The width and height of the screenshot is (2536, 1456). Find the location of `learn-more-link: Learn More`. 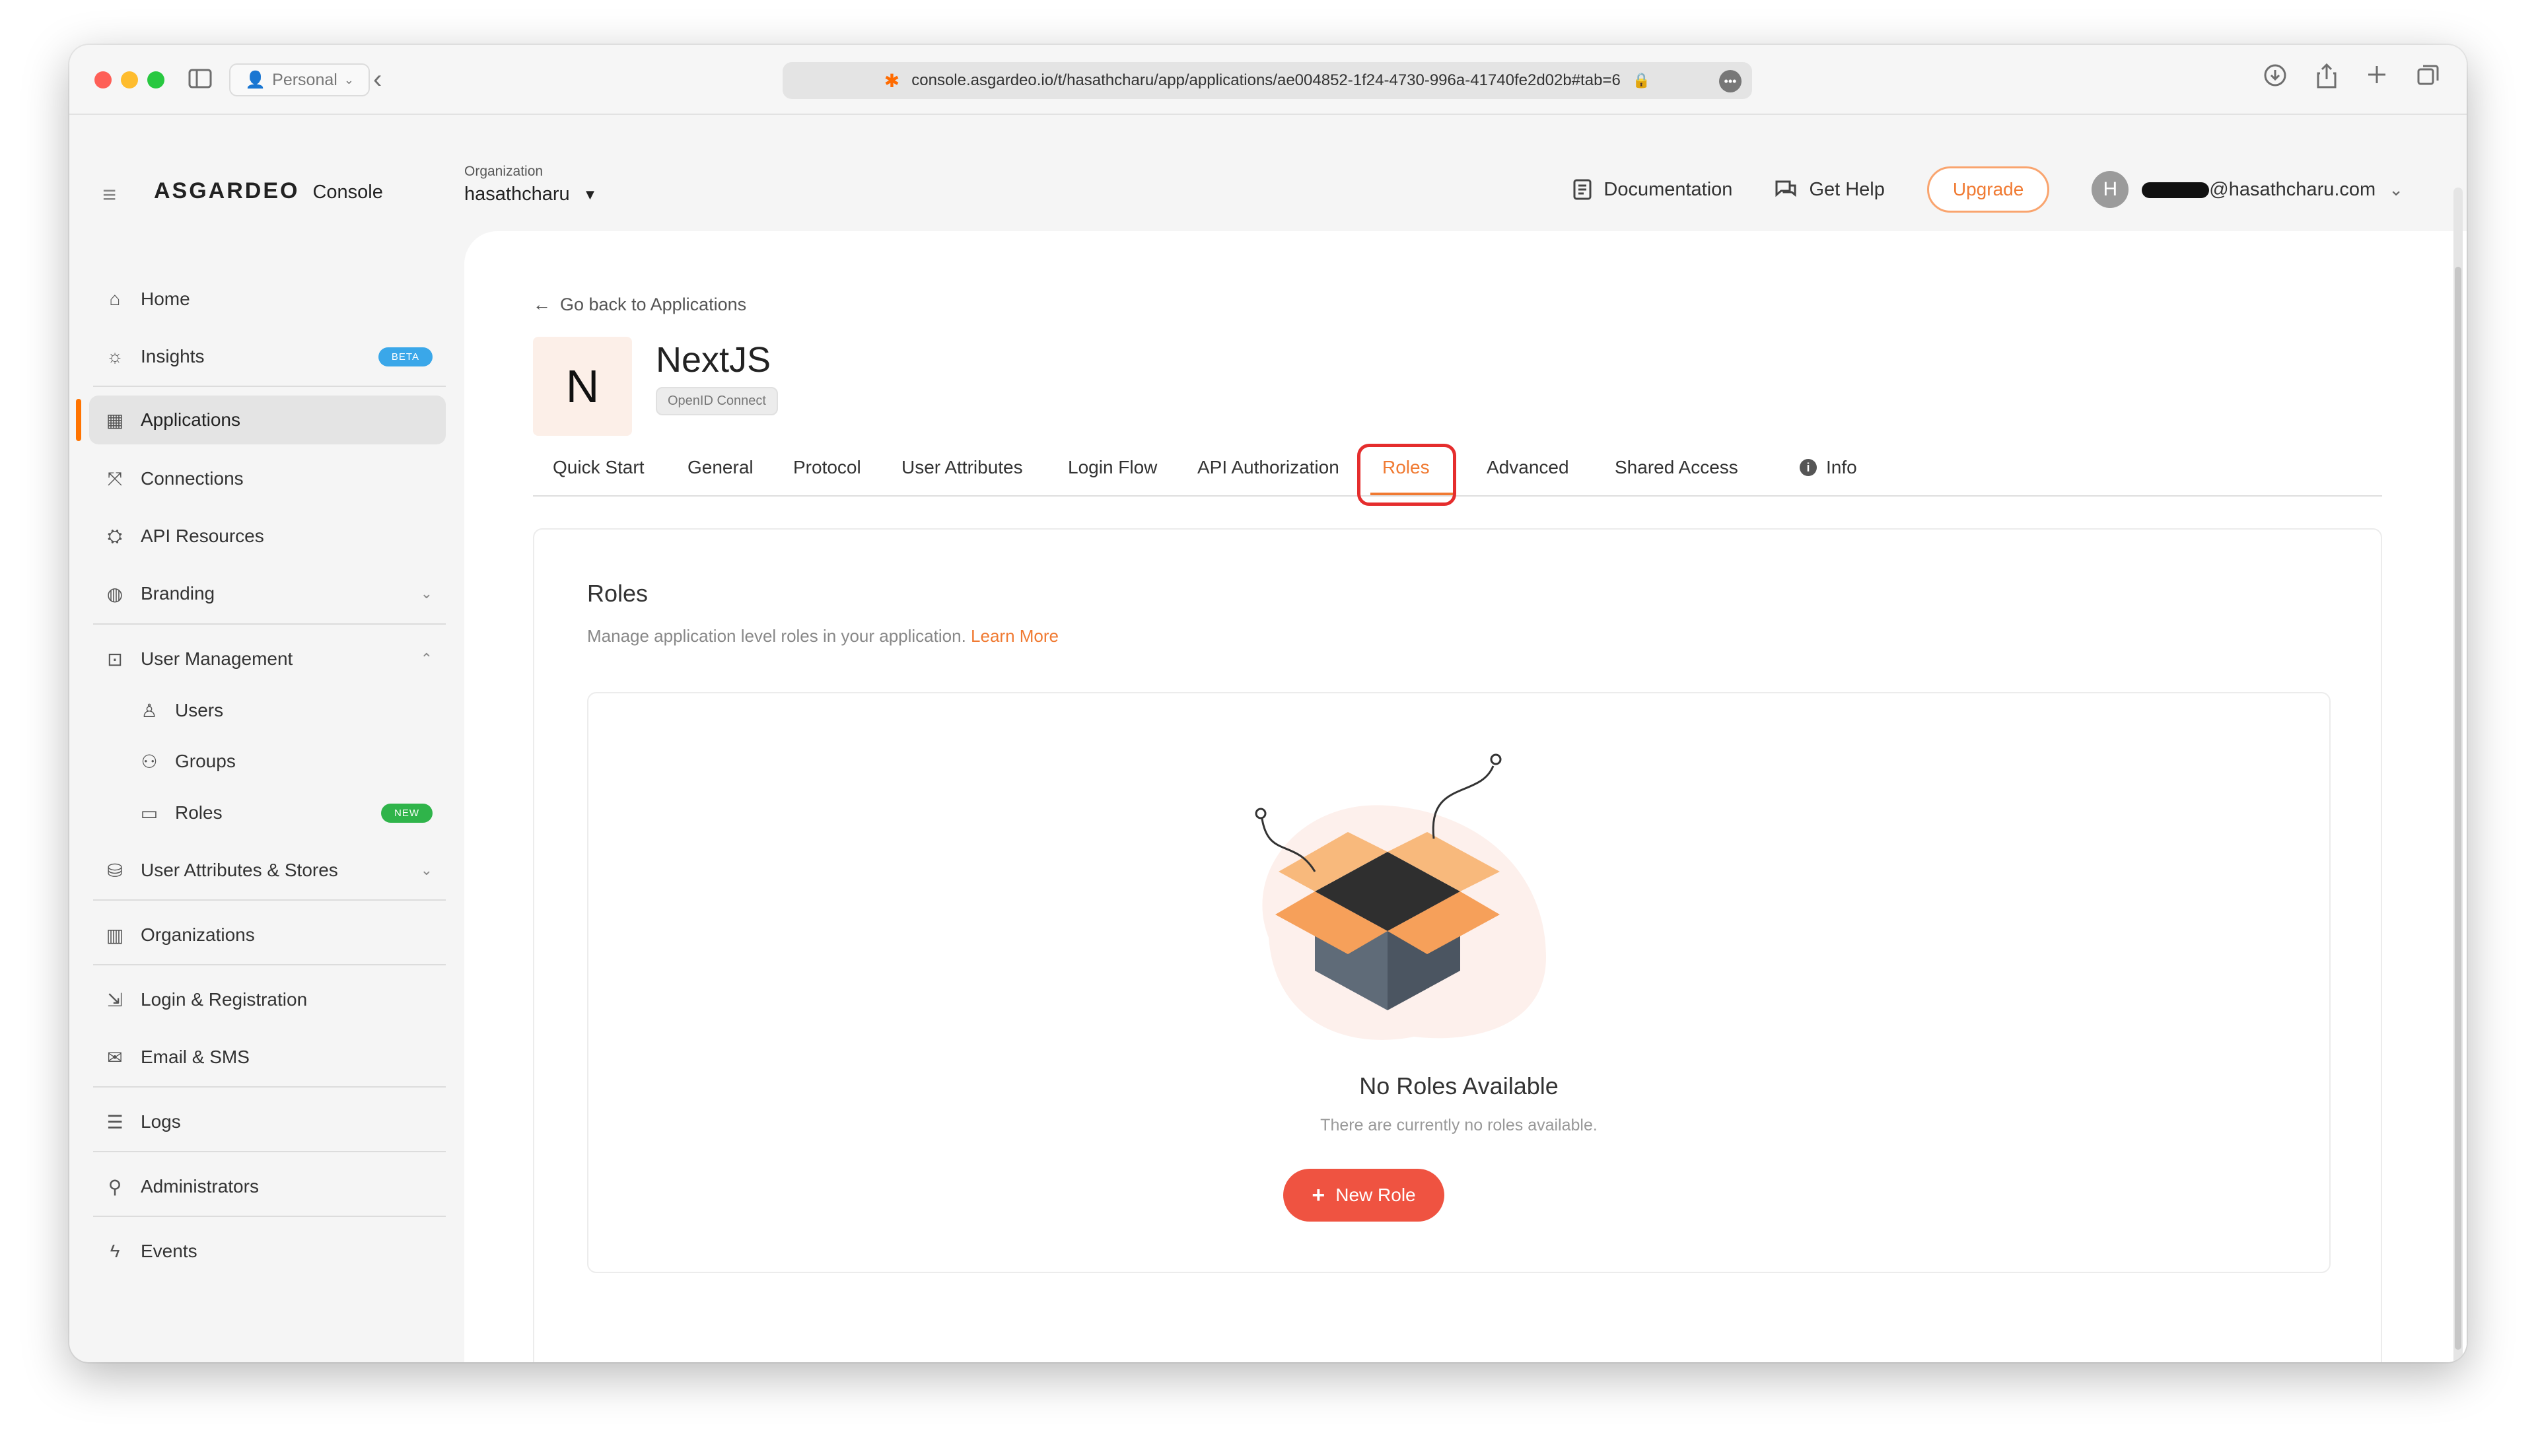

learn-more-link: Learn More is located at coordinates (1015, 636).